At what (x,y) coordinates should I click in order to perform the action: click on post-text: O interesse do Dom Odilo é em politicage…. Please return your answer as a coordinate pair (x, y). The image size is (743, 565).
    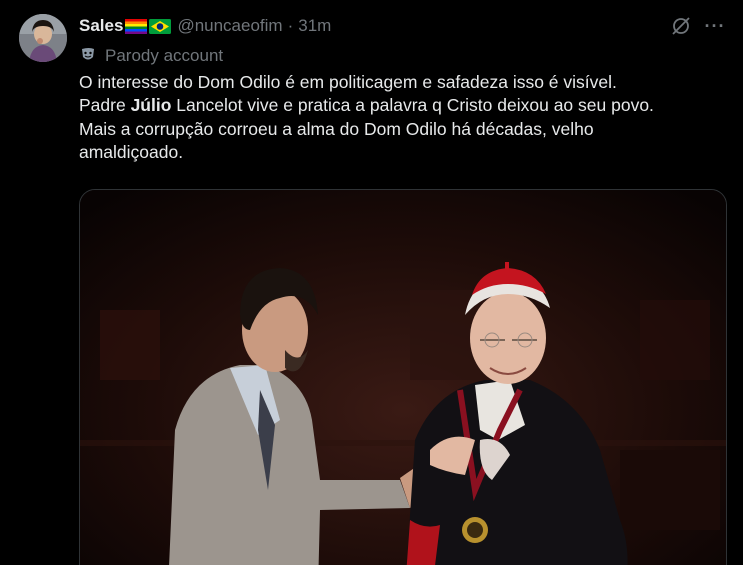
    Looking at the image, I should click on (404, 117).